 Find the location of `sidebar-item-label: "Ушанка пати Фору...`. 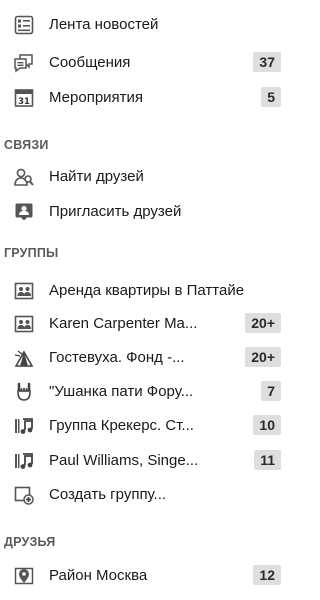

sidebar-item-label: "Ушанка пати Фору... is located at coordinates (121, 391).